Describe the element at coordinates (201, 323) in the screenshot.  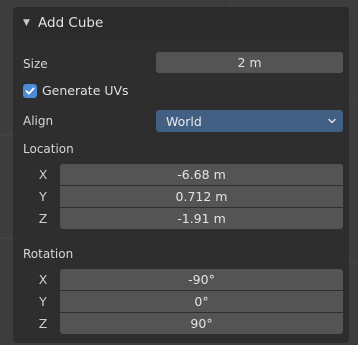
I see `rotation-z-field: 90°` at that location.